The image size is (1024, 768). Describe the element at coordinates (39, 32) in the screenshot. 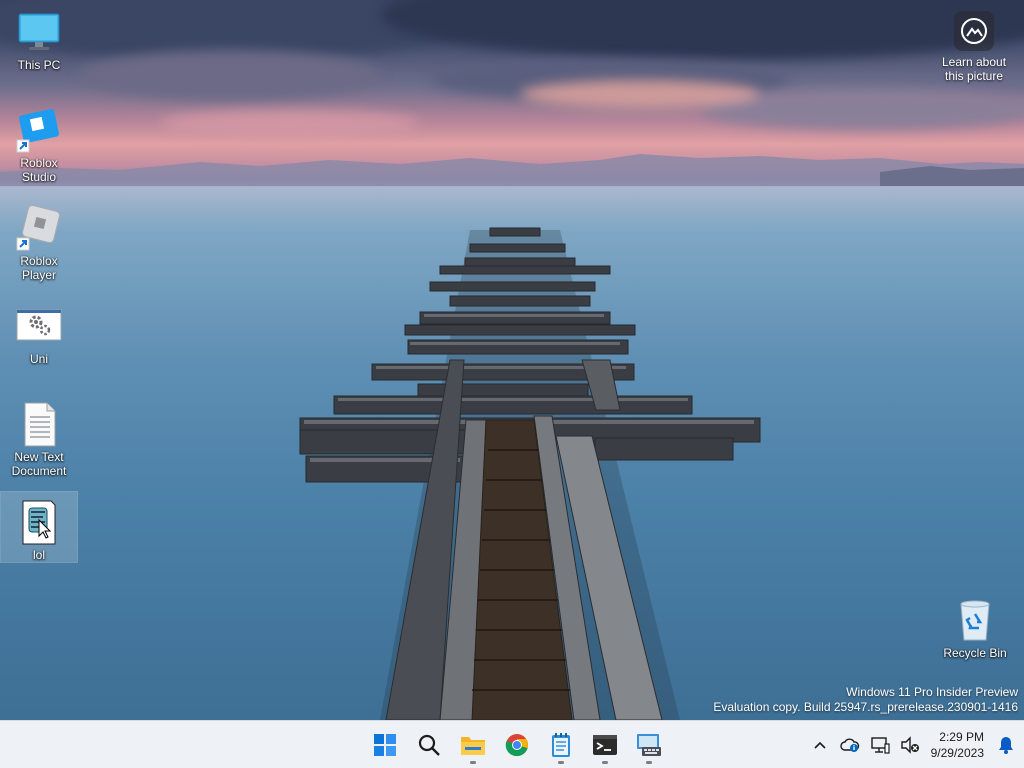

I see `monitor-icon` at that location.